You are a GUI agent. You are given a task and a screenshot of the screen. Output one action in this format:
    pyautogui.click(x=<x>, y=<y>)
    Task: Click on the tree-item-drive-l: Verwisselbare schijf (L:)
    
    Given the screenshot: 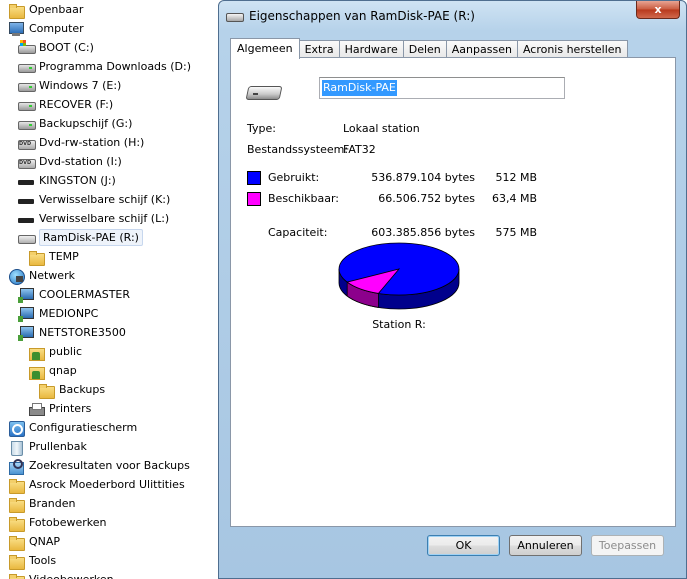 What is the action you would take?
    pyautogui.click(x=93, y=218)
    